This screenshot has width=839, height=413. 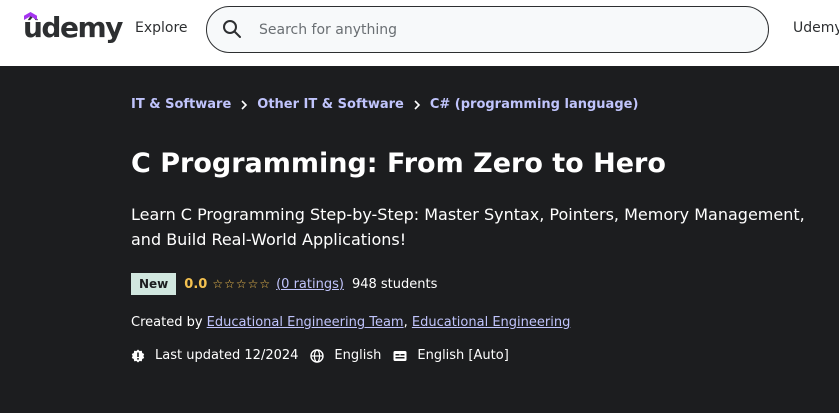 I want to click on search-input, so click(x=499, y=30).